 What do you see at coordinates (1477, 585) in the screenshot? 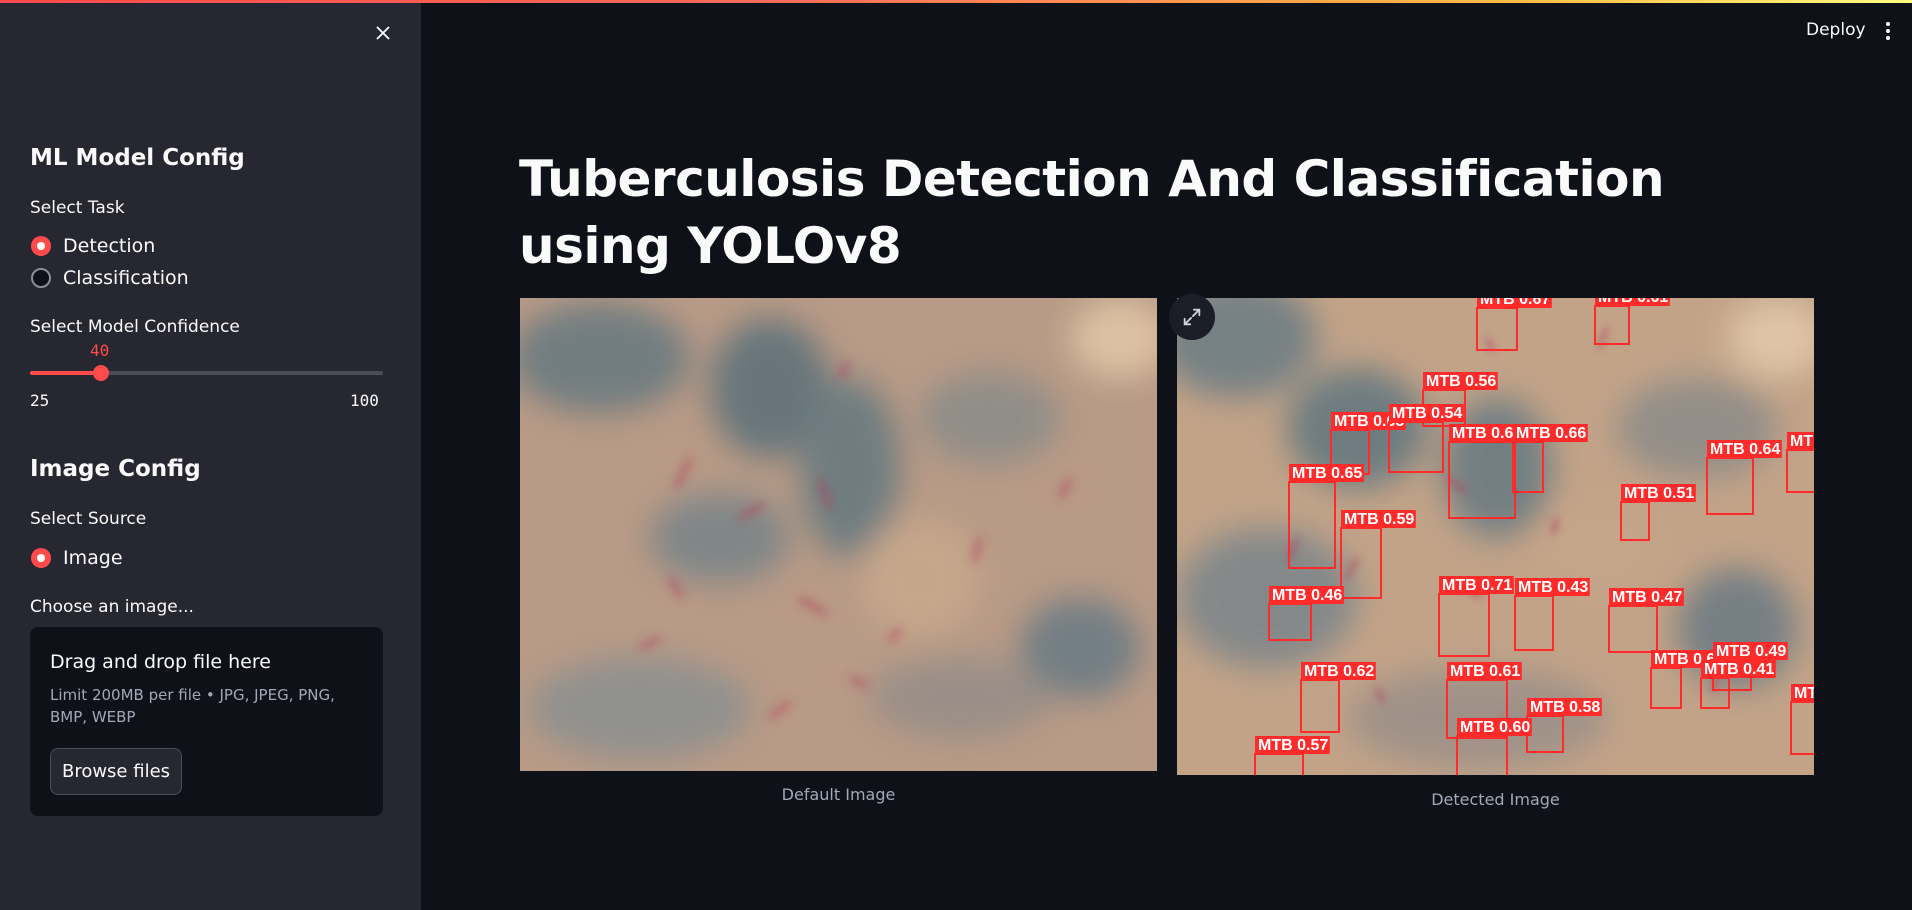
I see `detection-label: MTB 0.71` at bounding box center [1477, 585].